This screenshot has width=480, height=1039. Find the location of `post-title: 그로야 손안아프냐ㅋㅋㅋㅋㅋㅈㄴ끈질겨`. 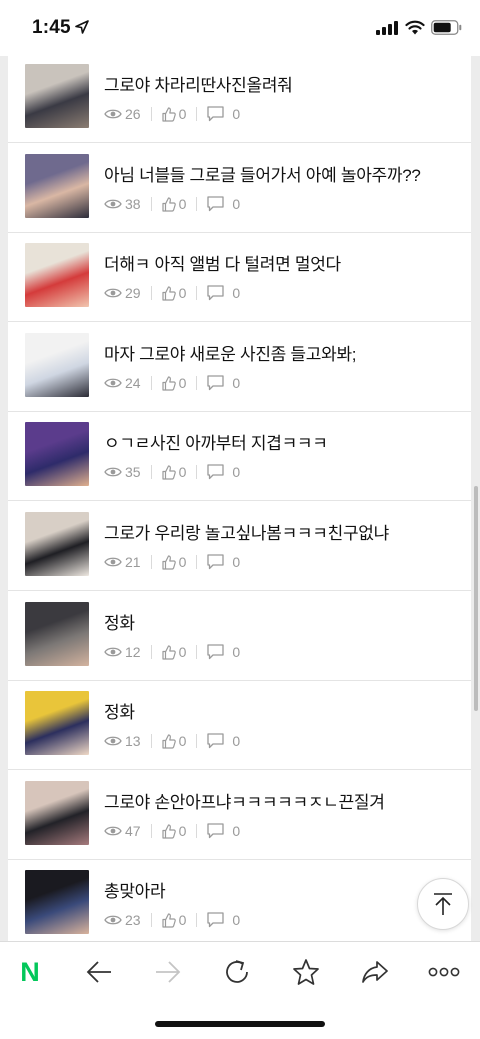

post-title: 그로야 손안아프냐ㅋㅋㅋㅋㅋㅈㄴ끈질겨 is located at coordinates (244, 800).